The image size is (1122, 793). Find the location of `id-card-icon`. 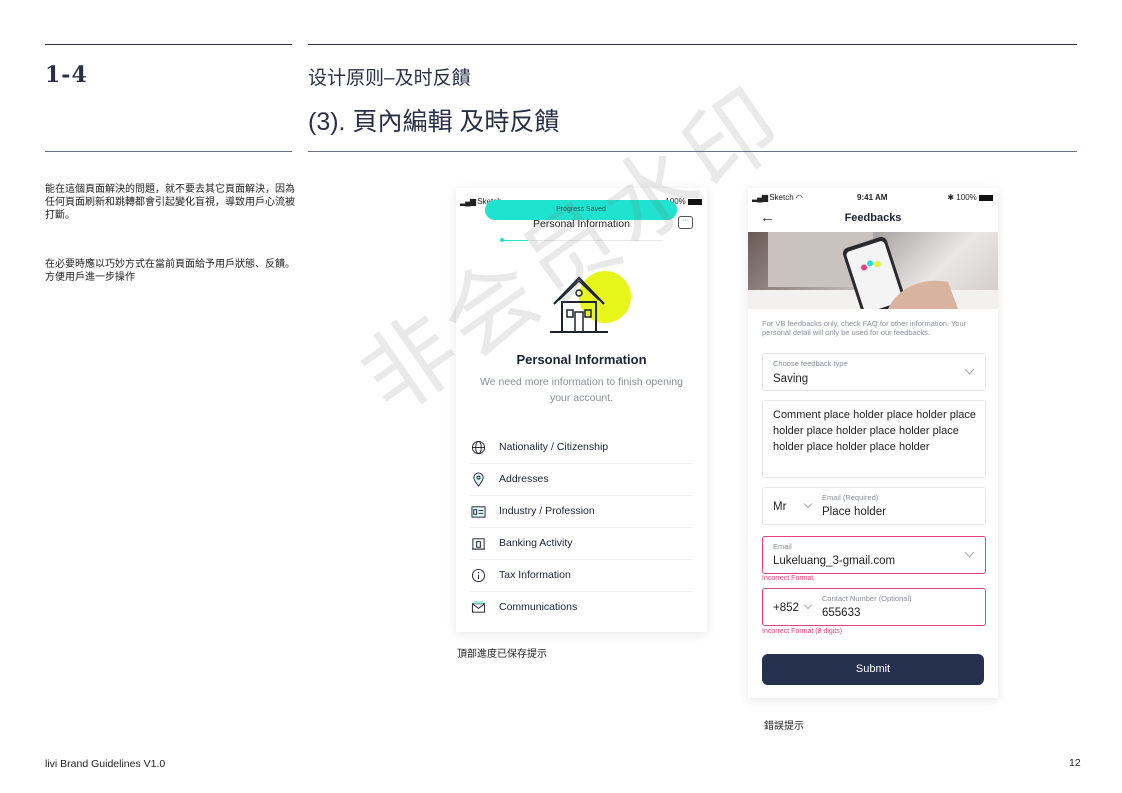

id-card-icon is located at coordinates (478, 511).